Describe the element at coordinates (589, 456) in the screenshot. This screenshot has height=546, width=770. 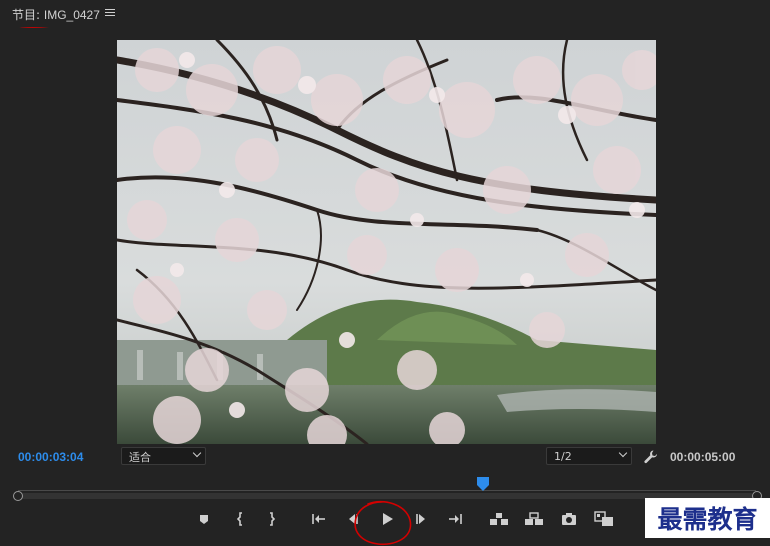
I see `playback-resolution-select: 1/2` at that location.